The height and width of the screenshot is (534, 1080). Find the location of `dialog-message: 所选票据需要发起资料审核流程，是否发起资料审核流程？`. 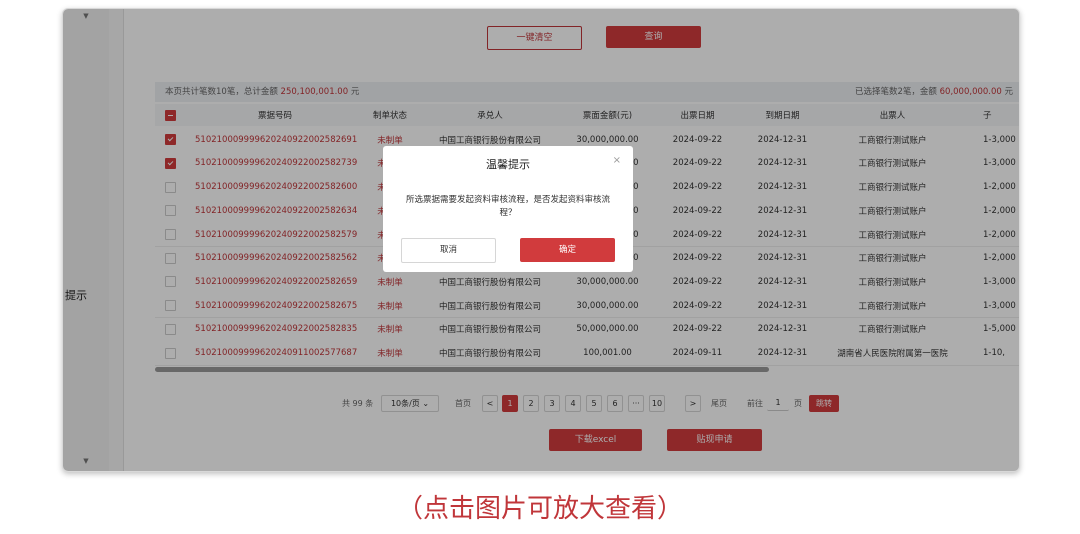

dialog-message: 所选票据需要发起资料审核流程，是否发起资料审核流程？ is located at coordinates (507, 206).